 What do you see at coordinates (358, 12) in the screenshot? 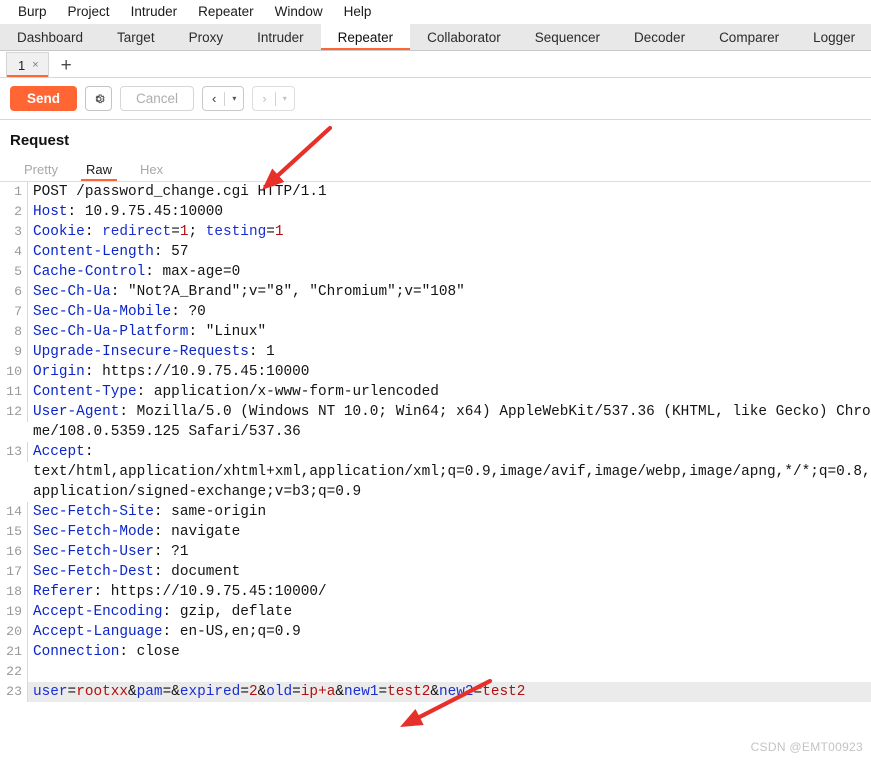
I see `menu-item-help: Help` at bounding box center [358, 12].